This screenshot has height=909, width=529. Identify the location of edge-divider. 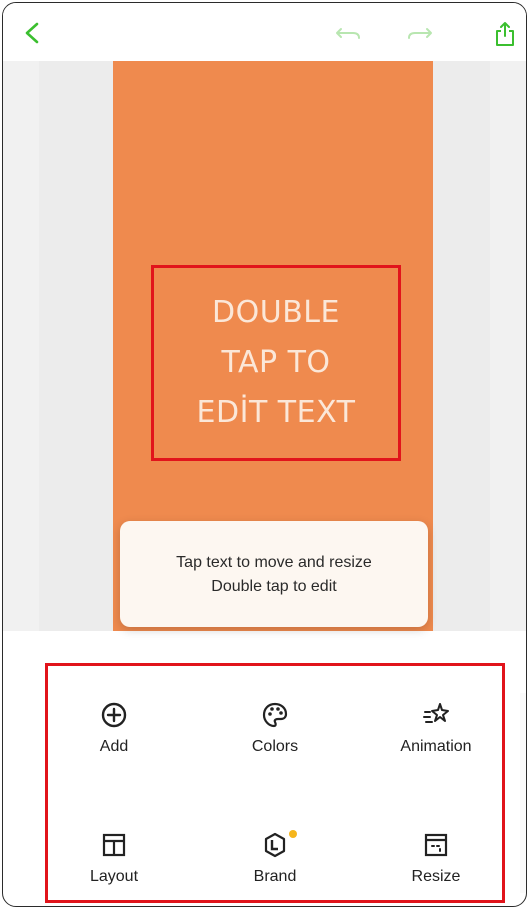
(523, 793).